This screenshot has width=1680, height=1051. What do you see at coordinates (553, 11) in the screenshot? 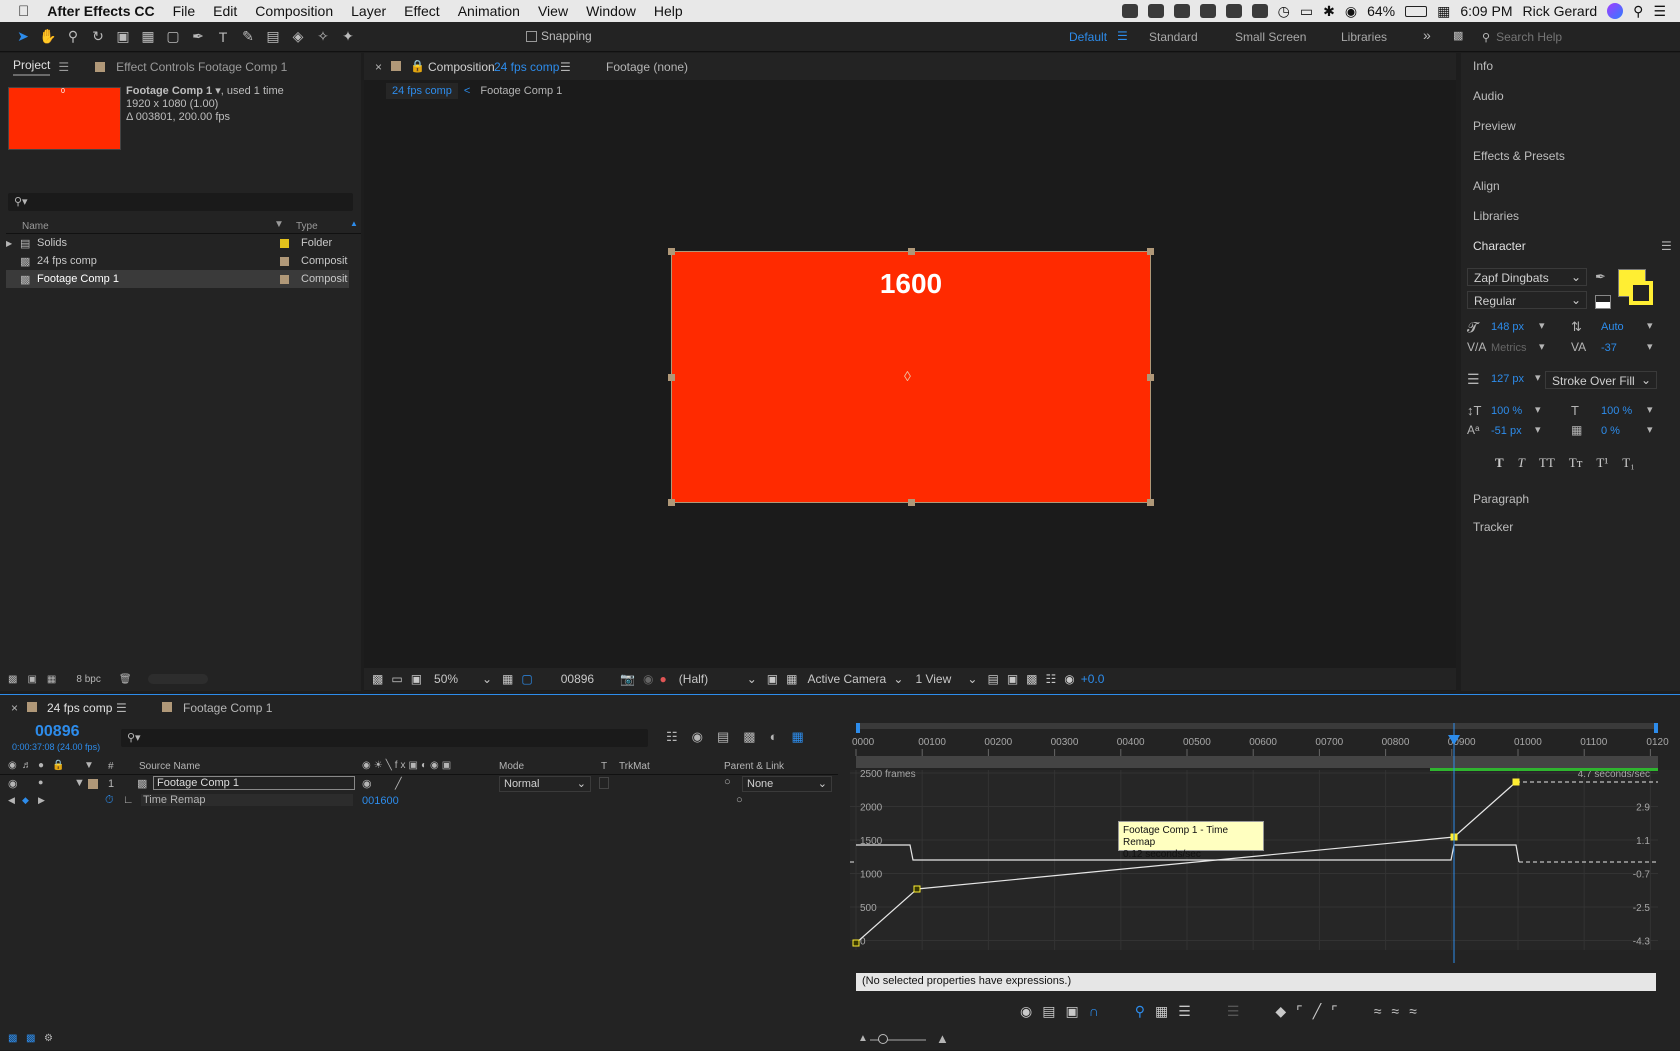
I see `menu-view: View` at bounding box center [553, 11].